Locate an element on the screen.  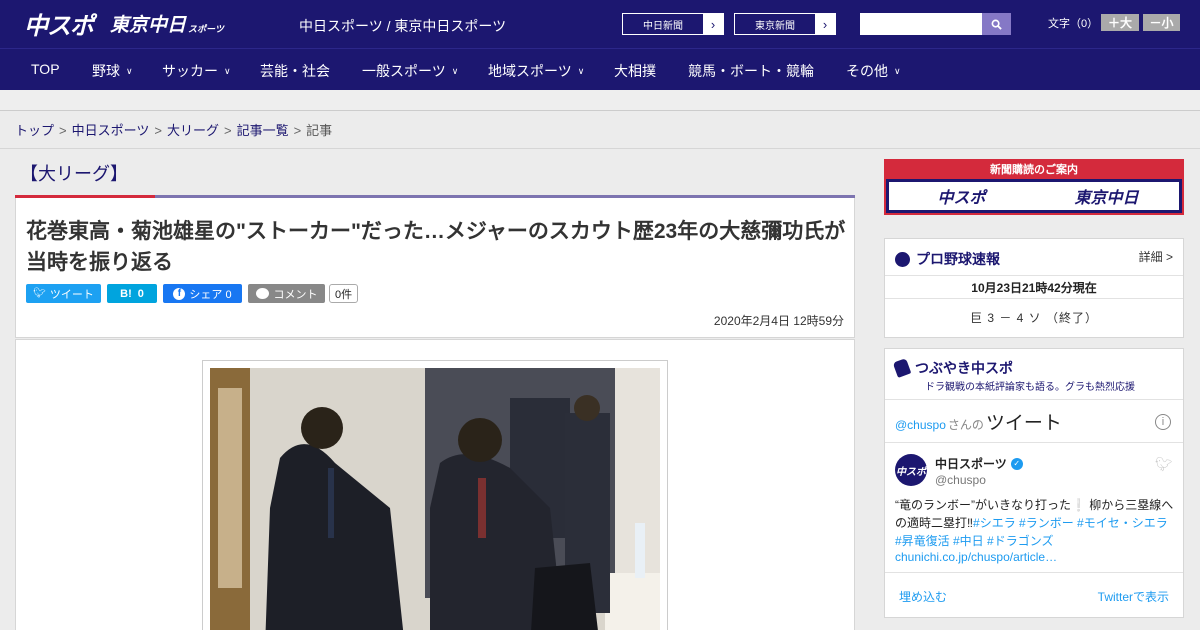
chunichi-shimbun-link: 中日新聞 › is located at coordinates (673, 24).